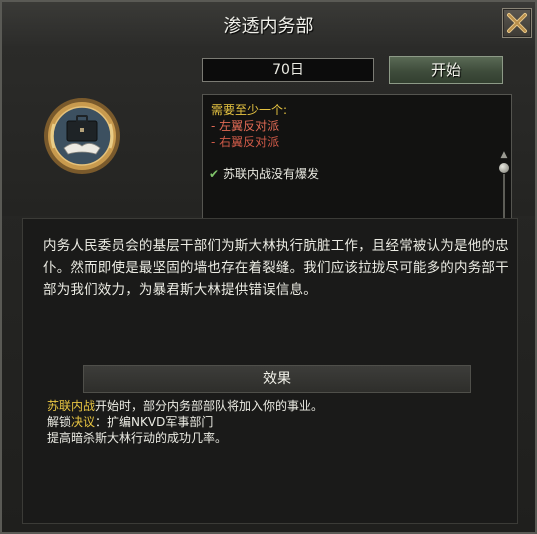 This screenshot has height=534, width=537. What do you see at coordinates (504, 168) in the screenshot?
I see `scroll-thumb` at bounding box center [504, 168].